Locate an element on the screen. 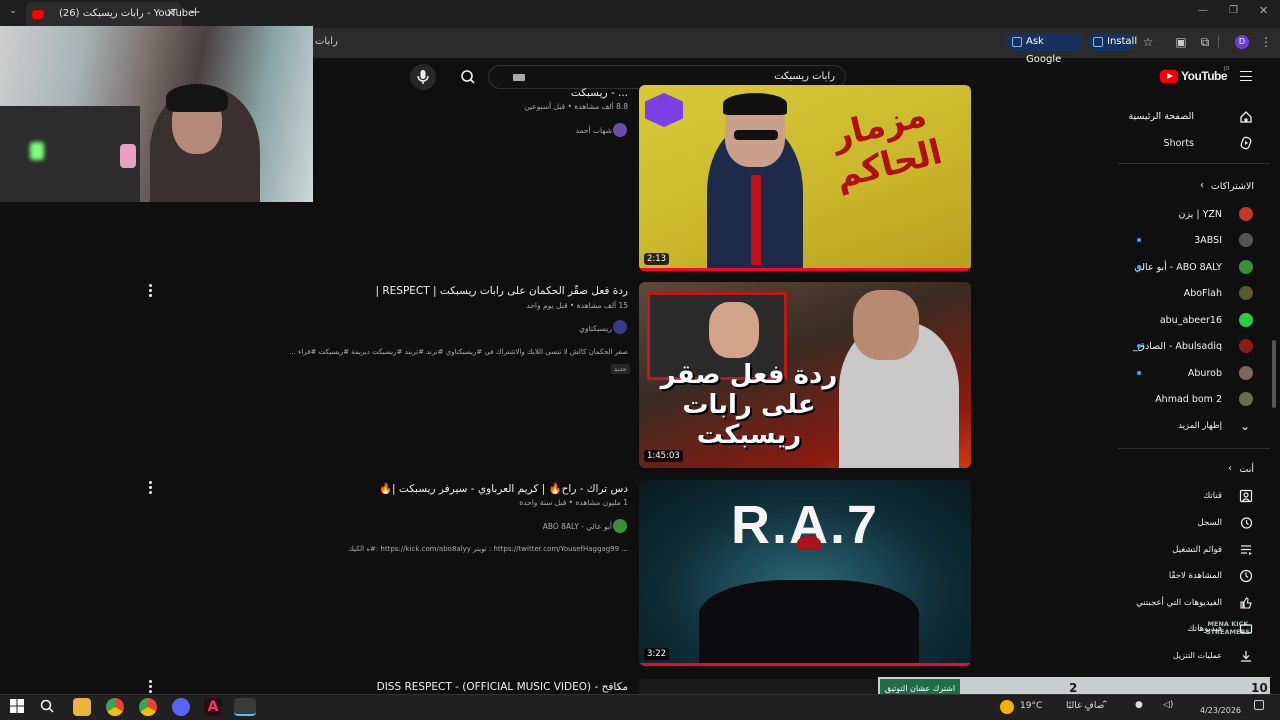  account-box-icon is located at coordinates (1246, 496).